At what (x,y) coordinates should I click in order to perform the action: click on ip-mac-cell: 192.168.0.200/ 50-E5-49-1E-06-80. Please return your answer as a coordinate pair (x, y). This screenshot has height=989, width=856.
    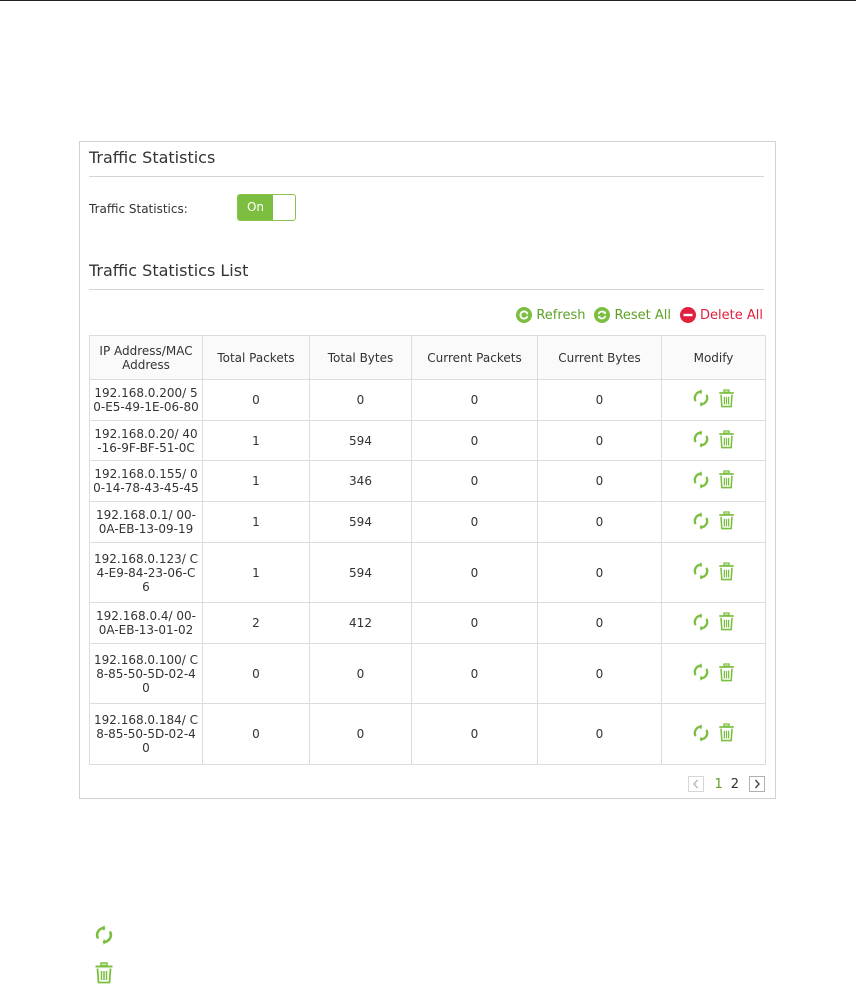
    Looking at the image, I should click on (146, 400).